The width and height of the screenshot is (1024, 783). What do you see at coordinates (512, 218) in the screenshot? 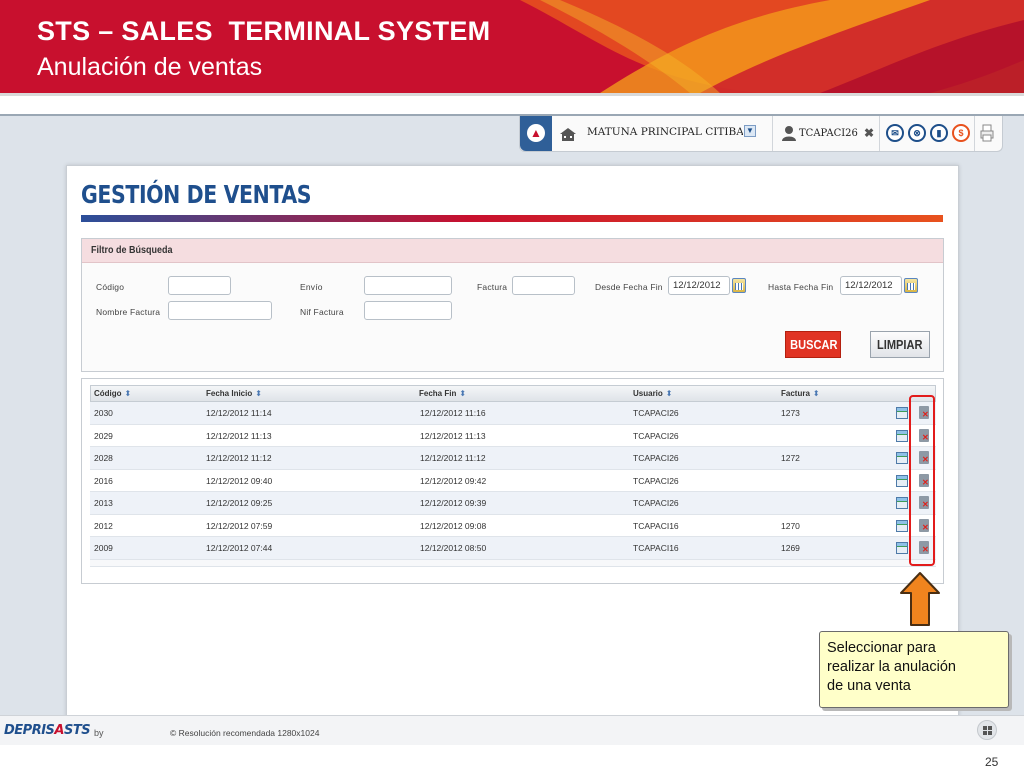
I see `title-underline` at bounding box center [512, 218].